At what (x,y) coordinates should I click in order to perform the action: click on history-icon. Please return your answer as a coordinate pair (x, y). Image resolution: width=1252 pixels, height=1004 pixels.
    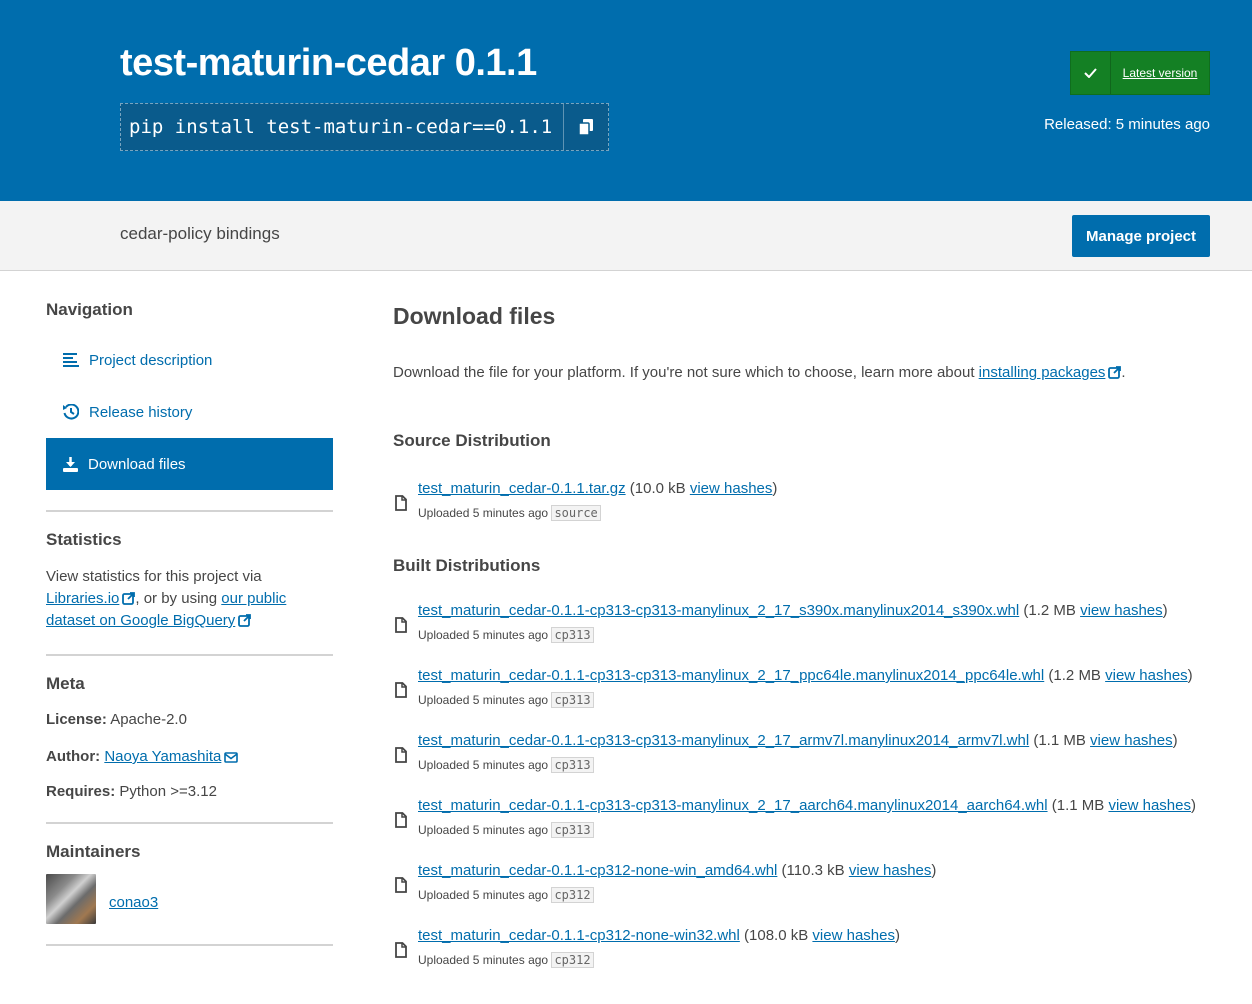
    Looking at the image, I should click on (71, 412).